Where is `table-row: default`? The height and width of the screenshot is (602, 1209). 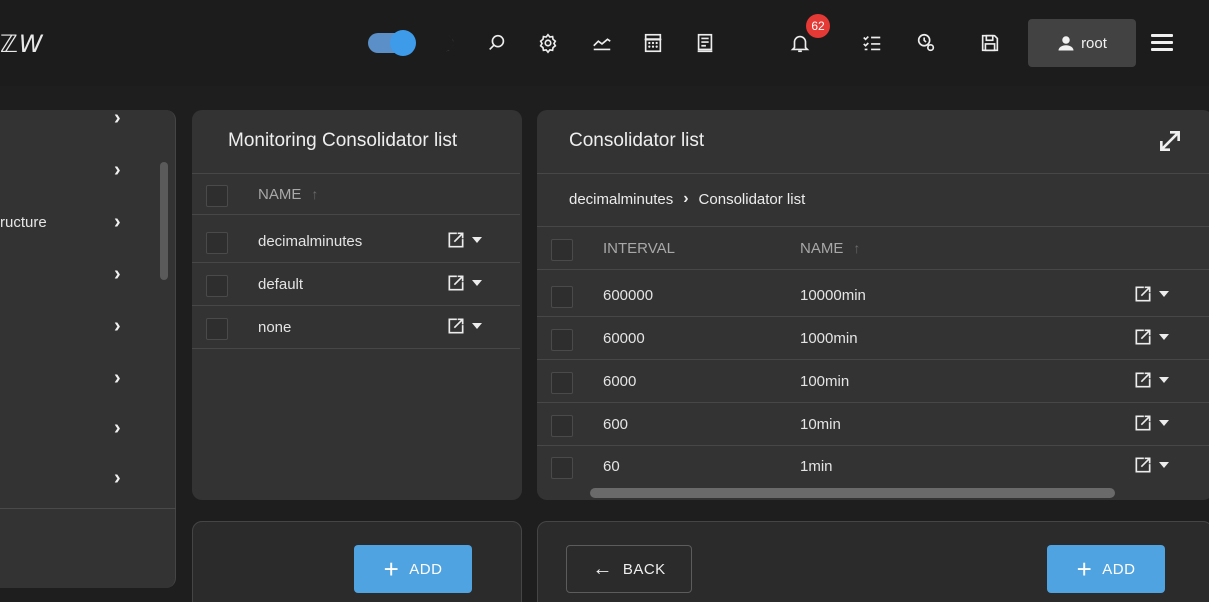
table-row: default is located at coordinates (356, 285).